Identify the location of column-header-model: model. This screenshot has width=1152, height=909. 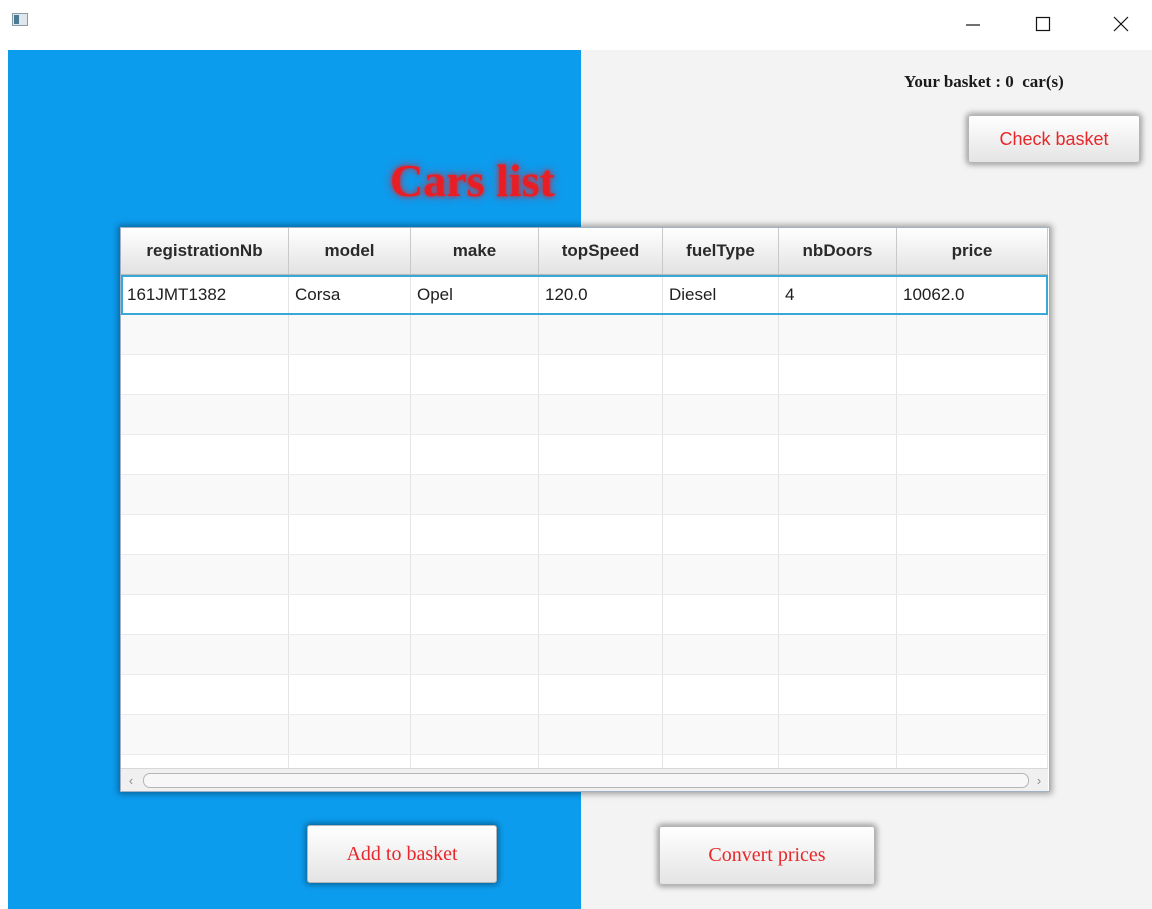
(350, 251).